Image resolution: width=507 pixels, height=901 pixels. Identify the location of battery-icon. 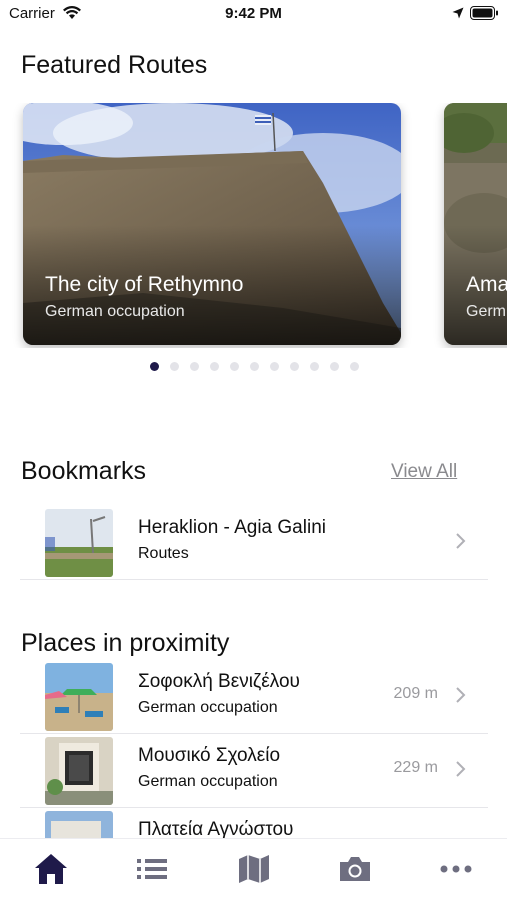
(484, 13).